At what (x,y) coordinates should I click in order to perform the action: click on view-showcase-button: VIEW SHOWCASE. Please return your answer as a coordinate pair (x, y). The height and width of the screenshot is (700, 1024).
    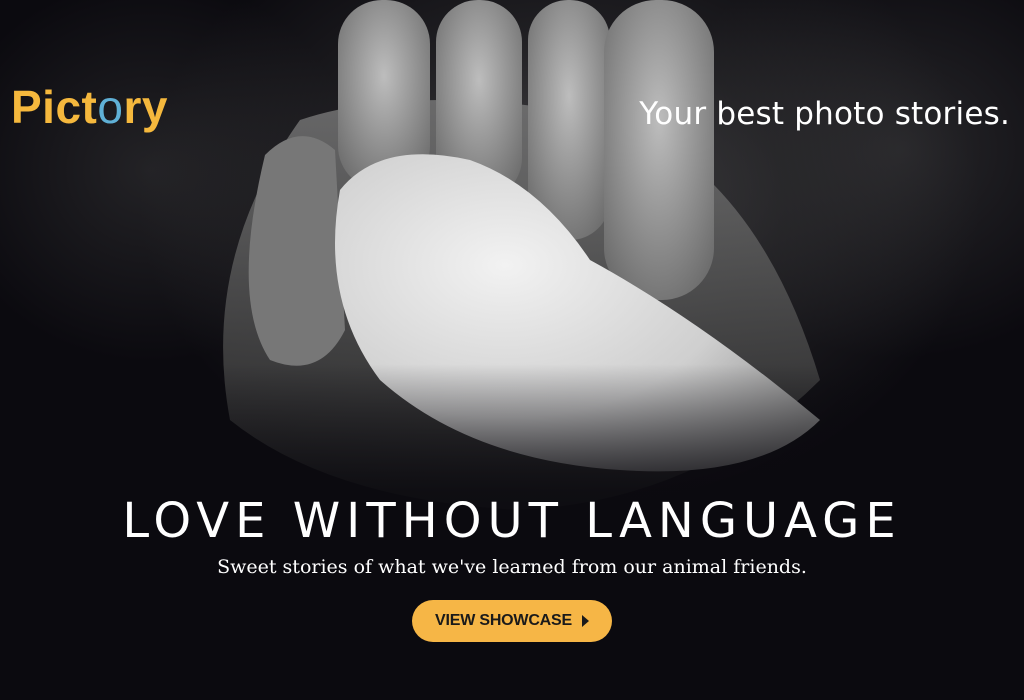
    Looking at the image, I should click on (512, 621).